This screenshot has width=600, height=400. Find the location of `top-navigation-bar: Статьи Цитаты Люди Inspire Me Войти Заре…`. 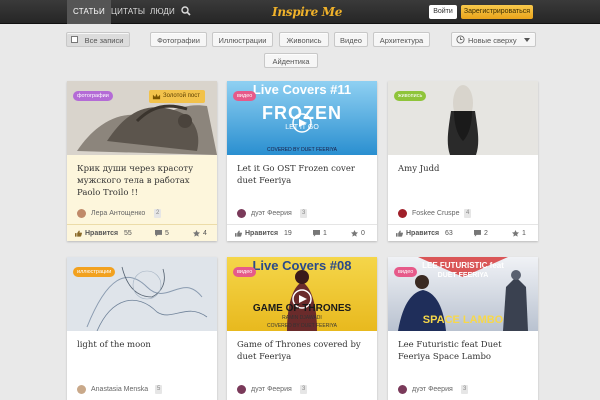

top-navigation-bar: Статьи Цитаты Люди Inspire Me Войти Заре… is located at coordinates (300, 12).